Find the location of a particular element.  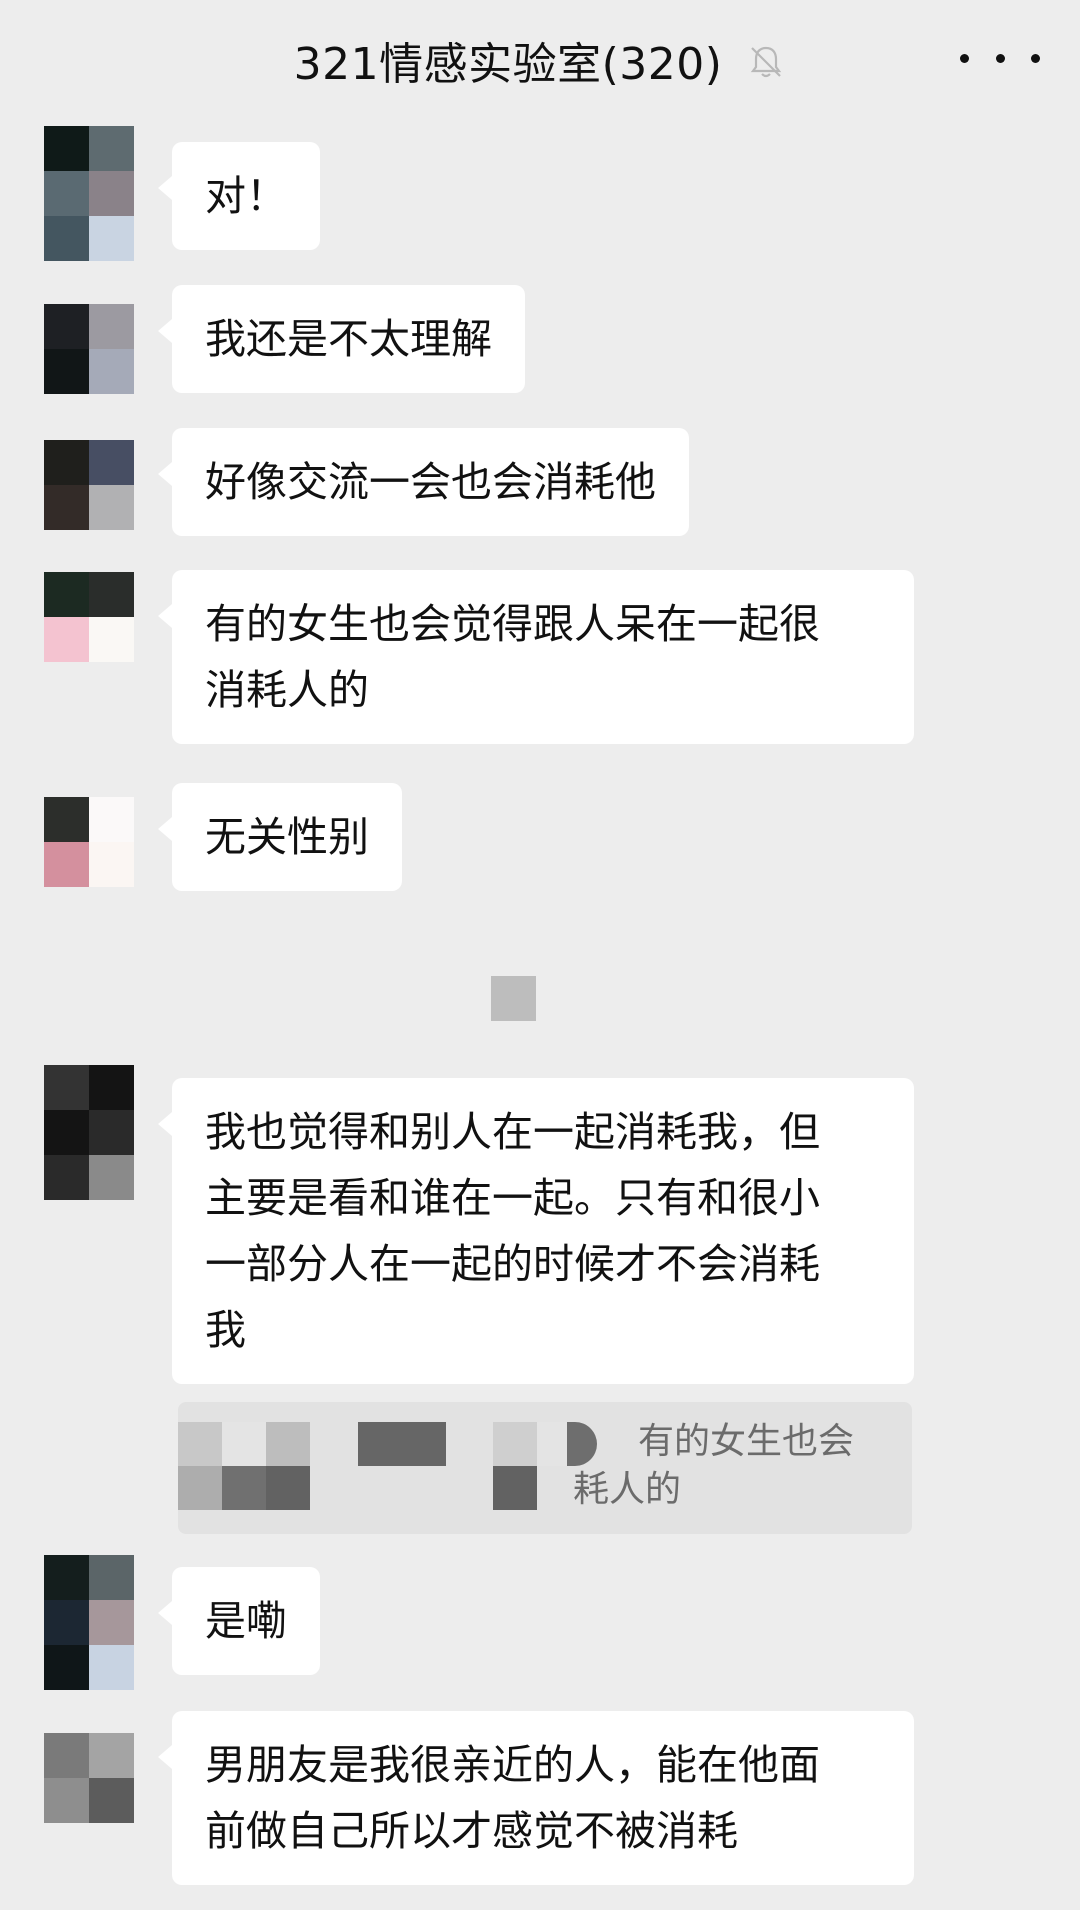

message-bubble: 是嘞 is located at coordinates (239, 1621).